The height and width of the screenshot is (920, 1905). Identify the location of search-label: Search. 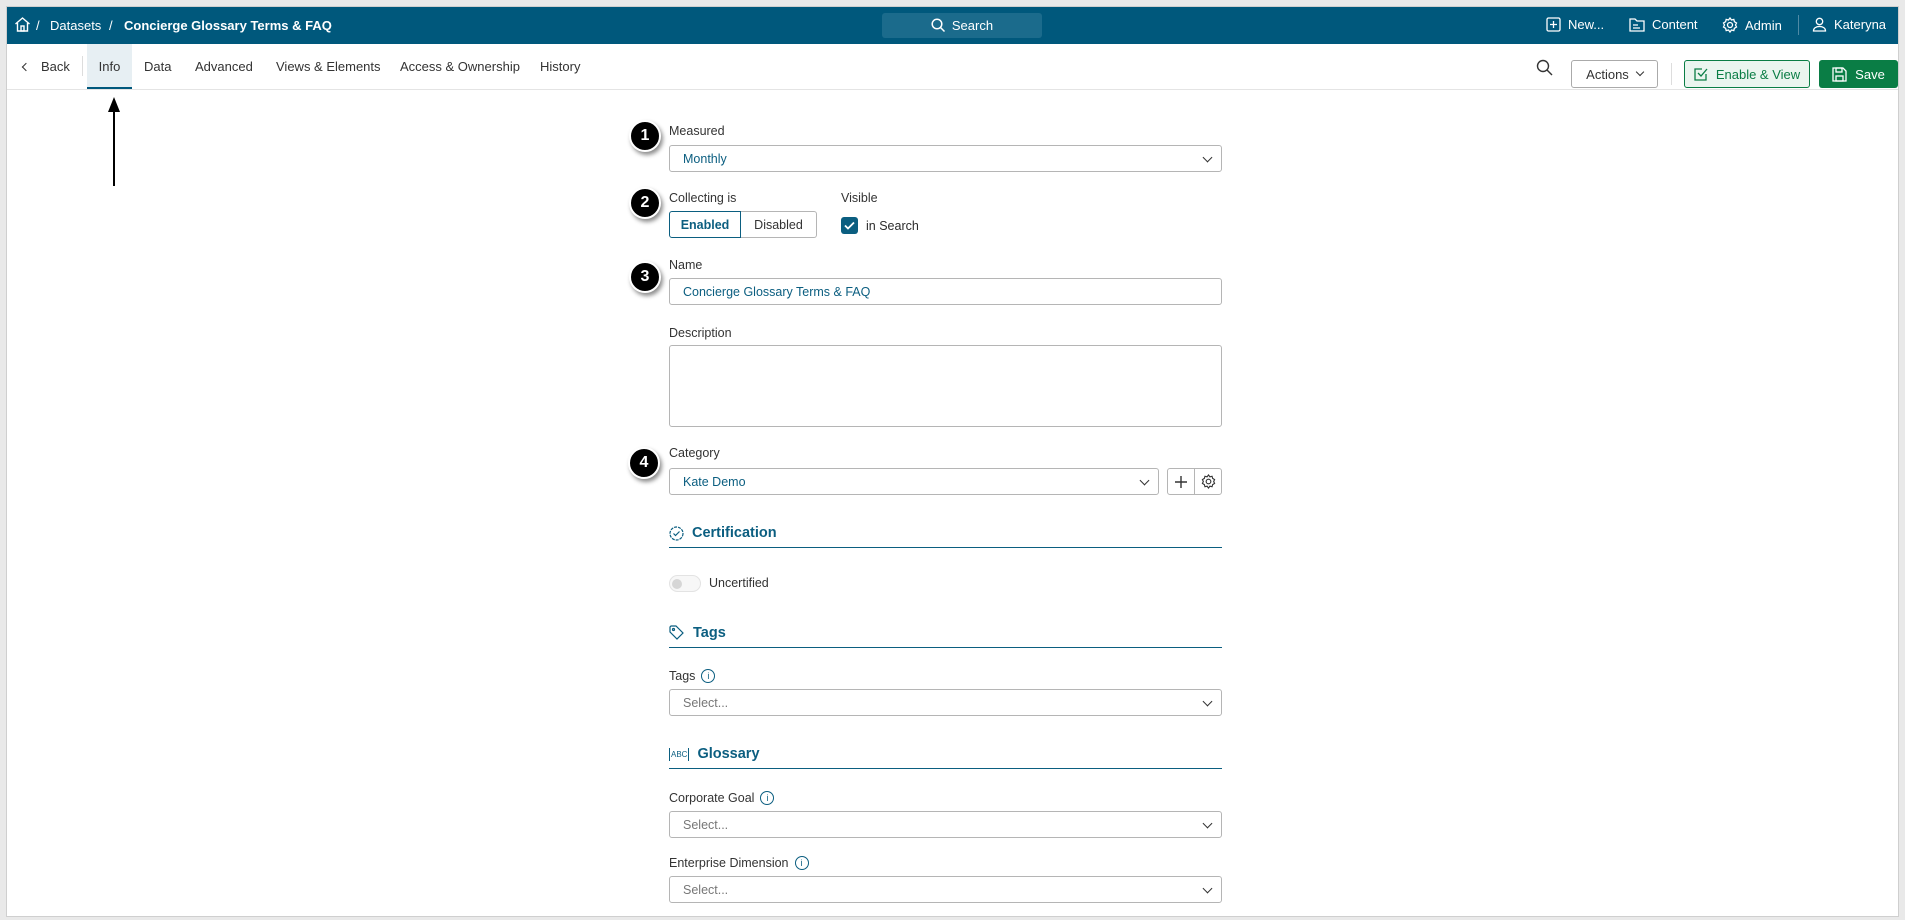
(972, 25).